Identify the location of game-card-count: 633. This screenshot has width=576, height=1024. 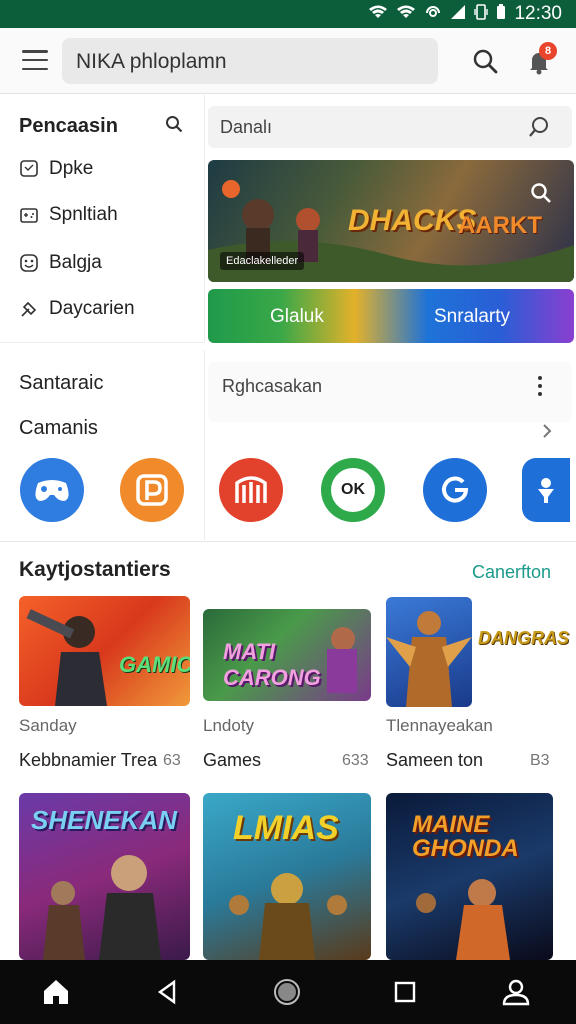
(355, 760).